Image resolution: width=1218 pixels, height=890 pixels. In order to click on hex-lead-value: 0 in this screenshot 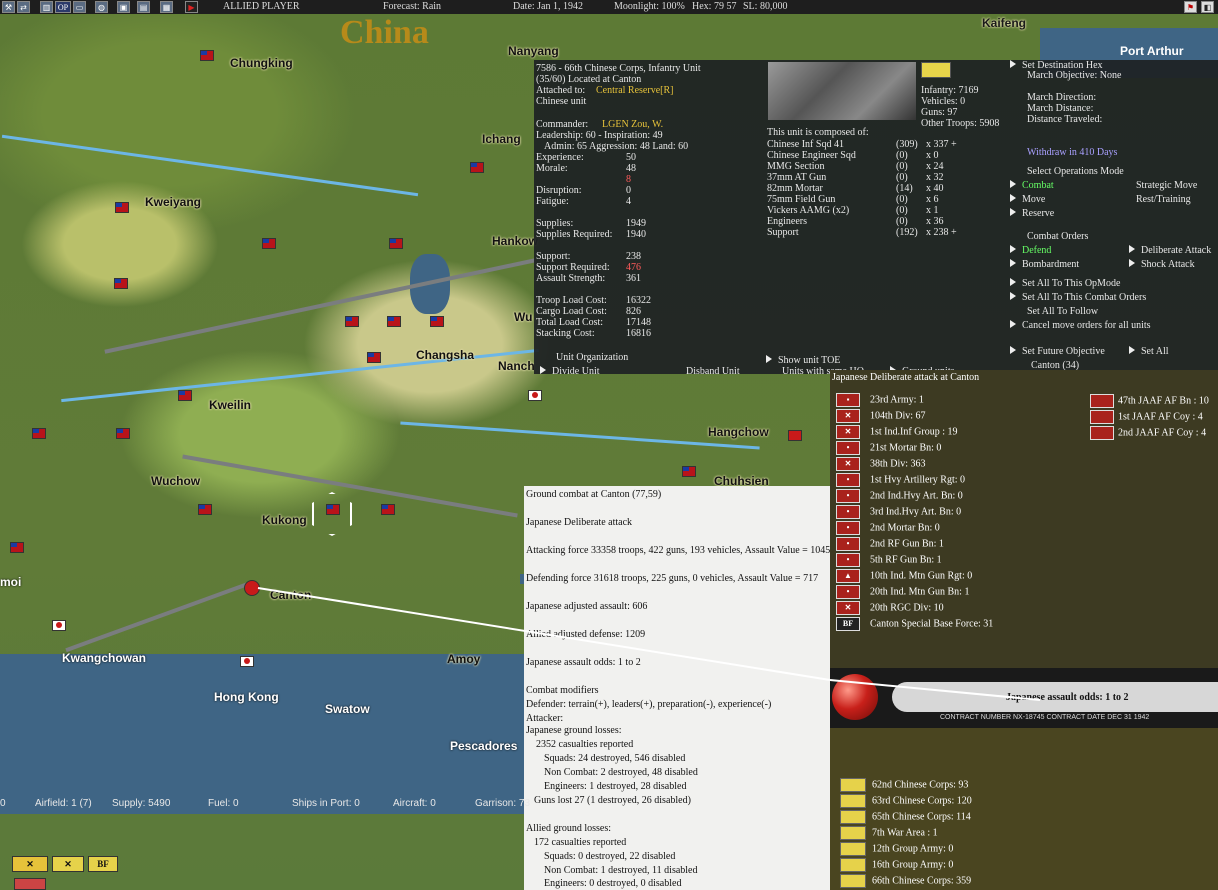, I will do `click(3, 803)`.